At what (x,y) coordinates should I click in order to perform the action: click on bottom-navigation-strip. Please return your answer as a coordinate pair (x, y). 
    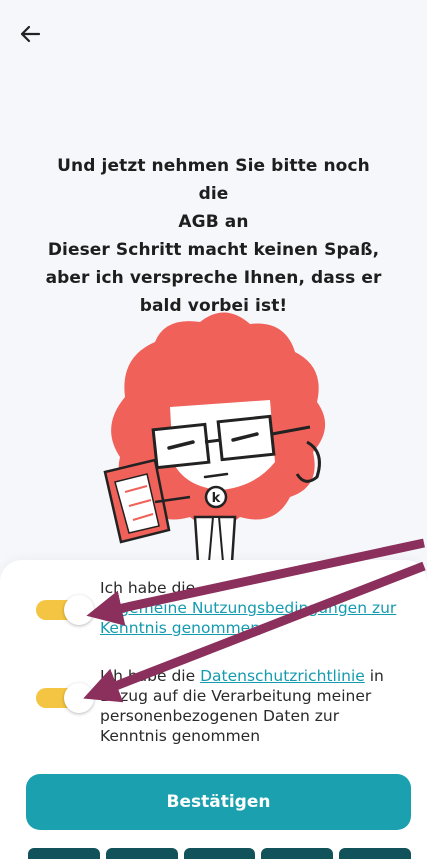
    Looking at the image, I should click on (219, 853).